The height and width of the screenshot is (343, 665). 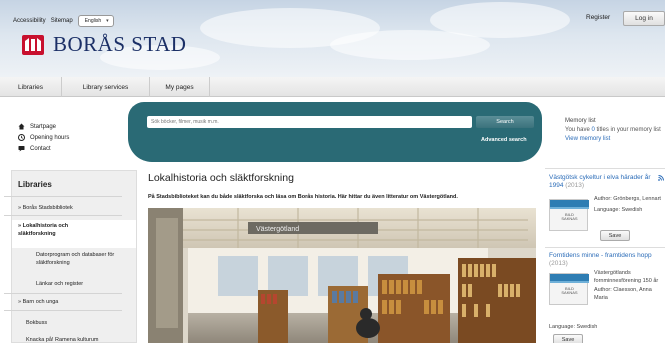 I want to click on advanced-search-link: Advanced search, so click(x=504, y=140).